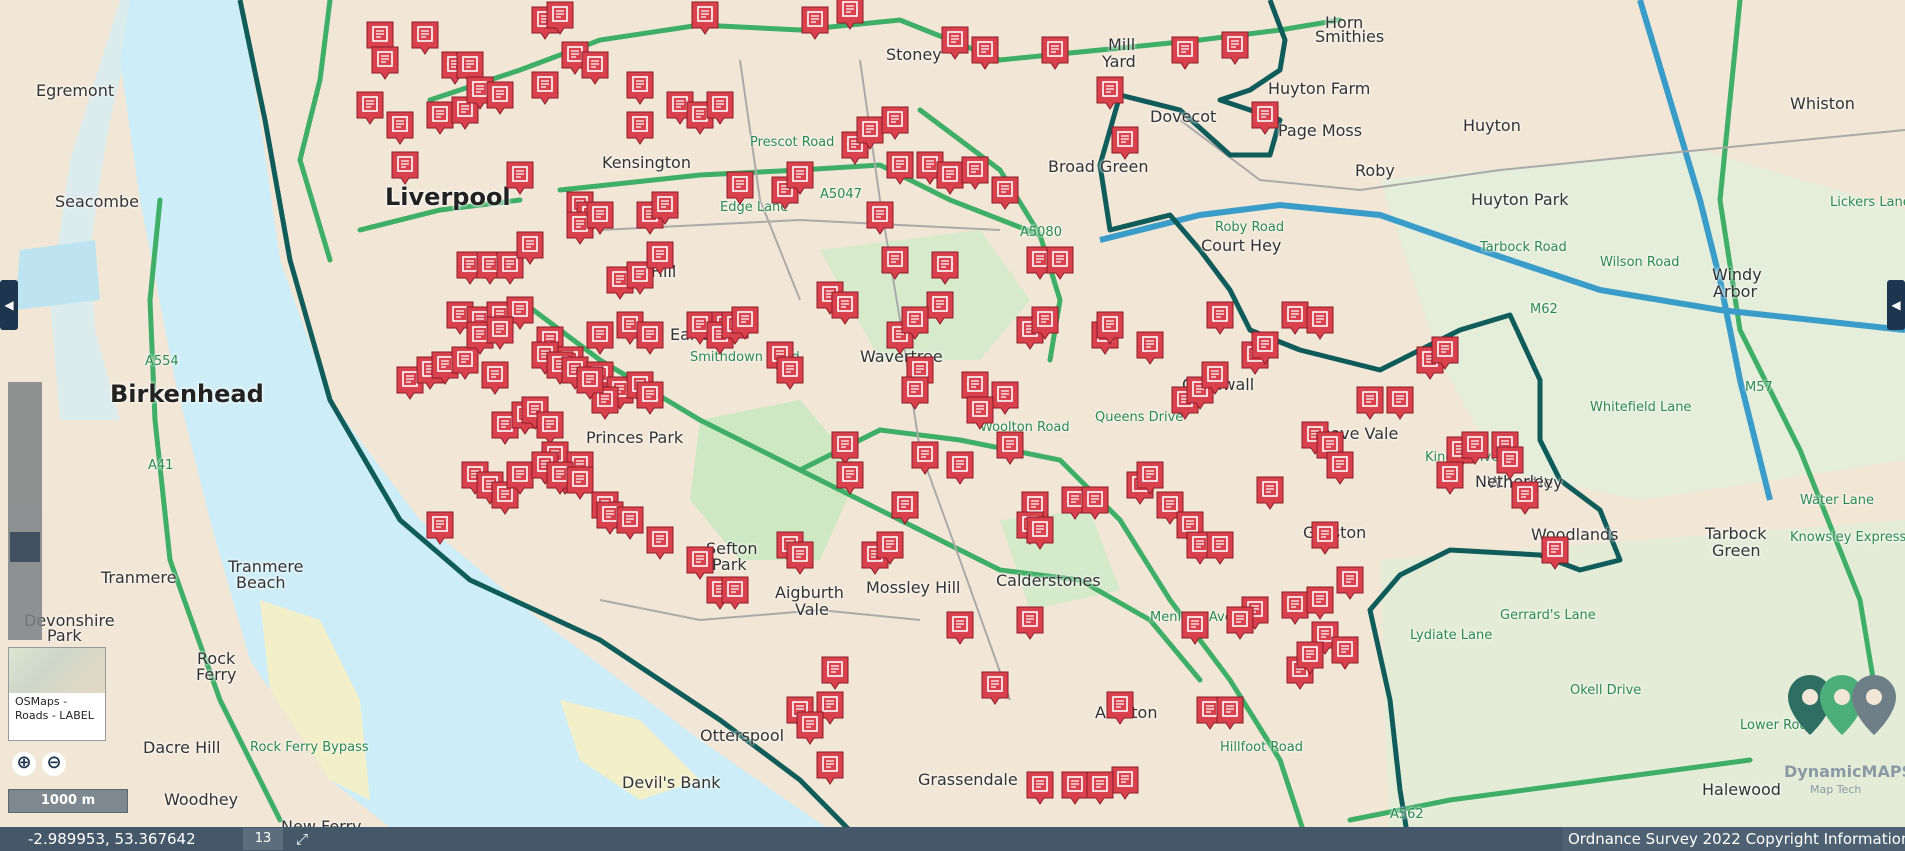 The image size is (1905, 851). What do you see at coordinates (57, 694) in the screenshot?
I see `layer-selector: OSMaps - Roads - LABEL` at bounding box center [57, 694].